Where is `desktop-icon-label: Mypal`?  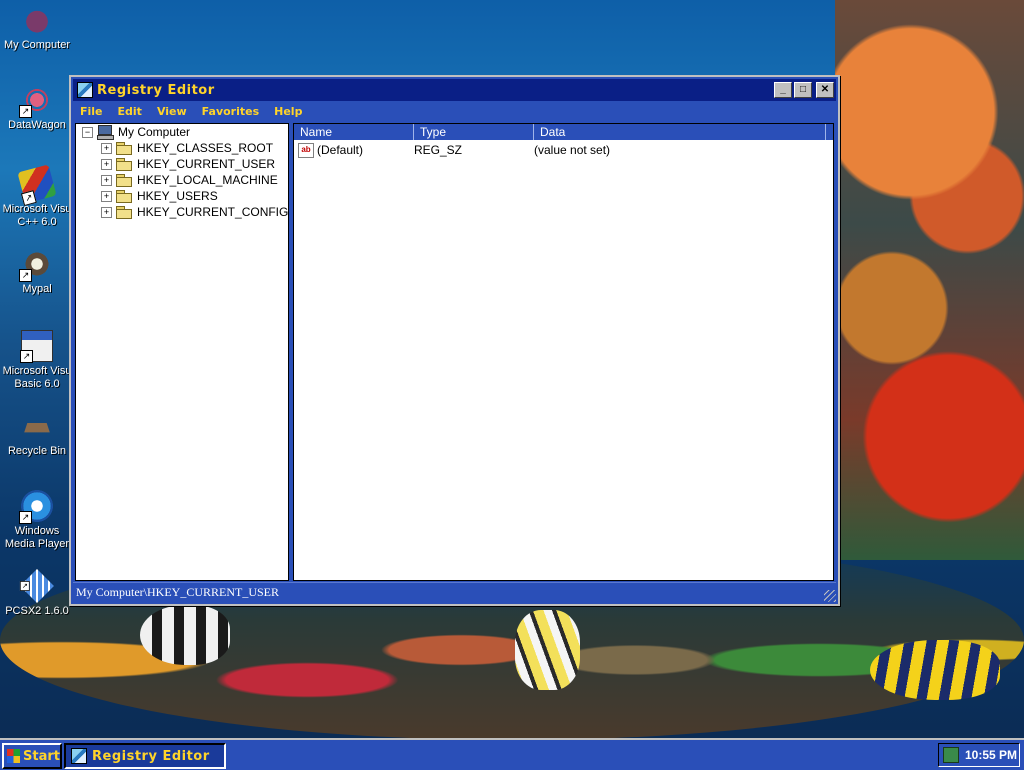 desktop-icon-label: Mypal is located at coordinates (37, 289).